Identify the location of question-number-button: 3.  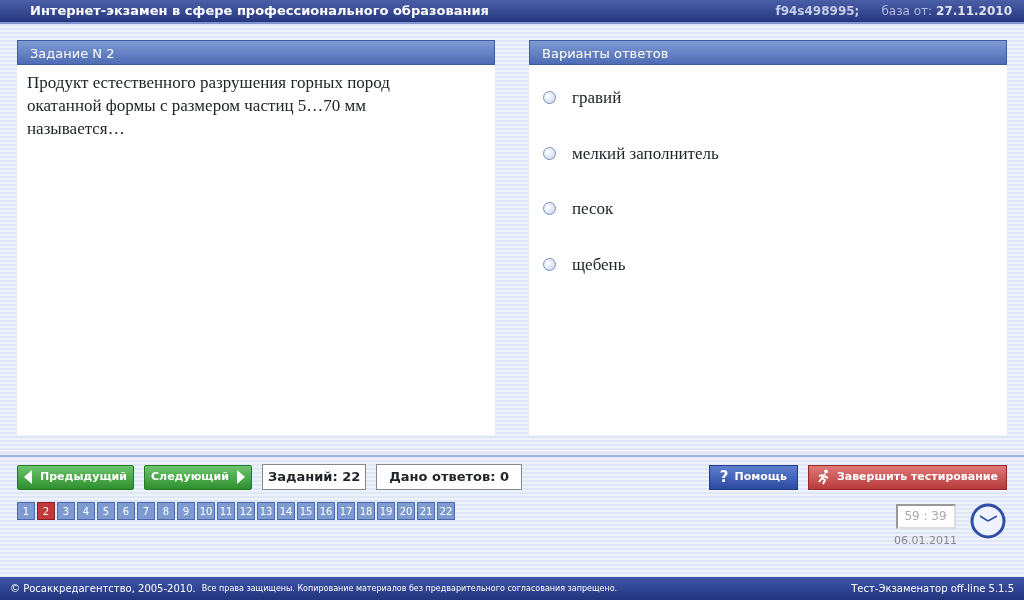
(66, 511).